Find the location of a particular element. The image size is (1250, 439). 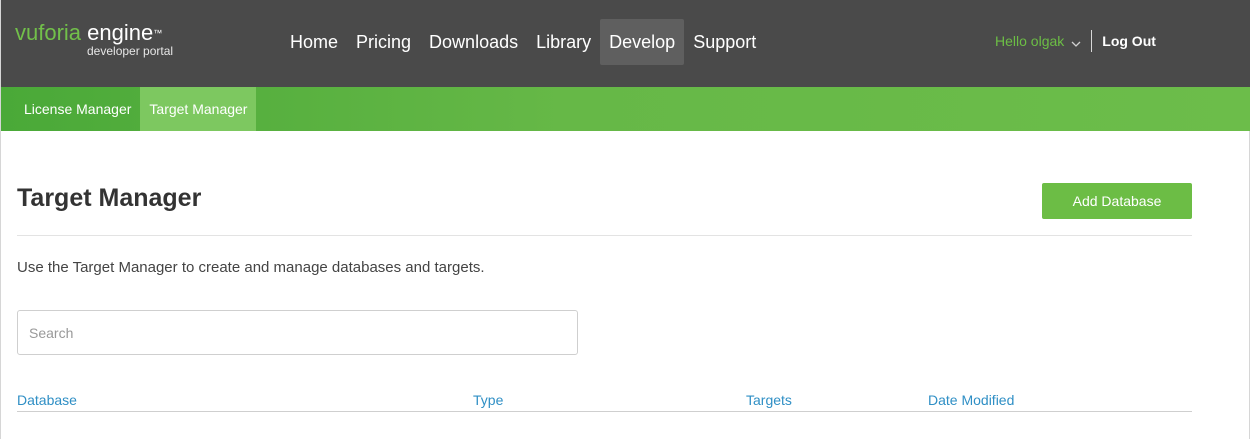

logo-trademark: ™ is located at coordinates (158, 33).